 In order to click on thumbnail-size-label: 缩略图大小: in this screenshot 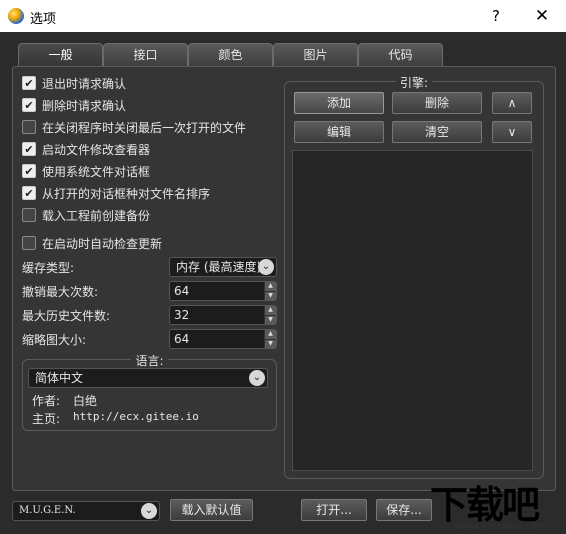, I will do `click(54, 340)`.